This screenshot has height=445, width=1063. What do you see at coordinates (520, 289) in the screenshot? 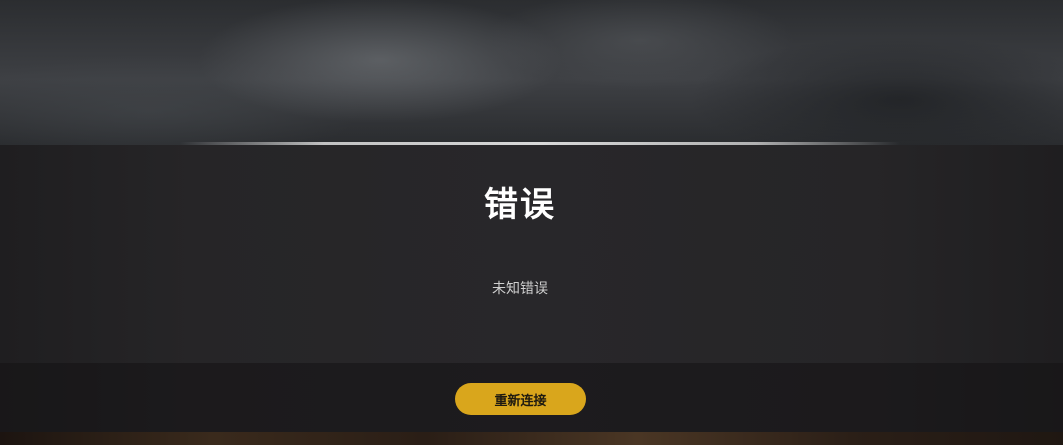
I see `dialog-message: 未知错误` at bounding box center [520, 289].